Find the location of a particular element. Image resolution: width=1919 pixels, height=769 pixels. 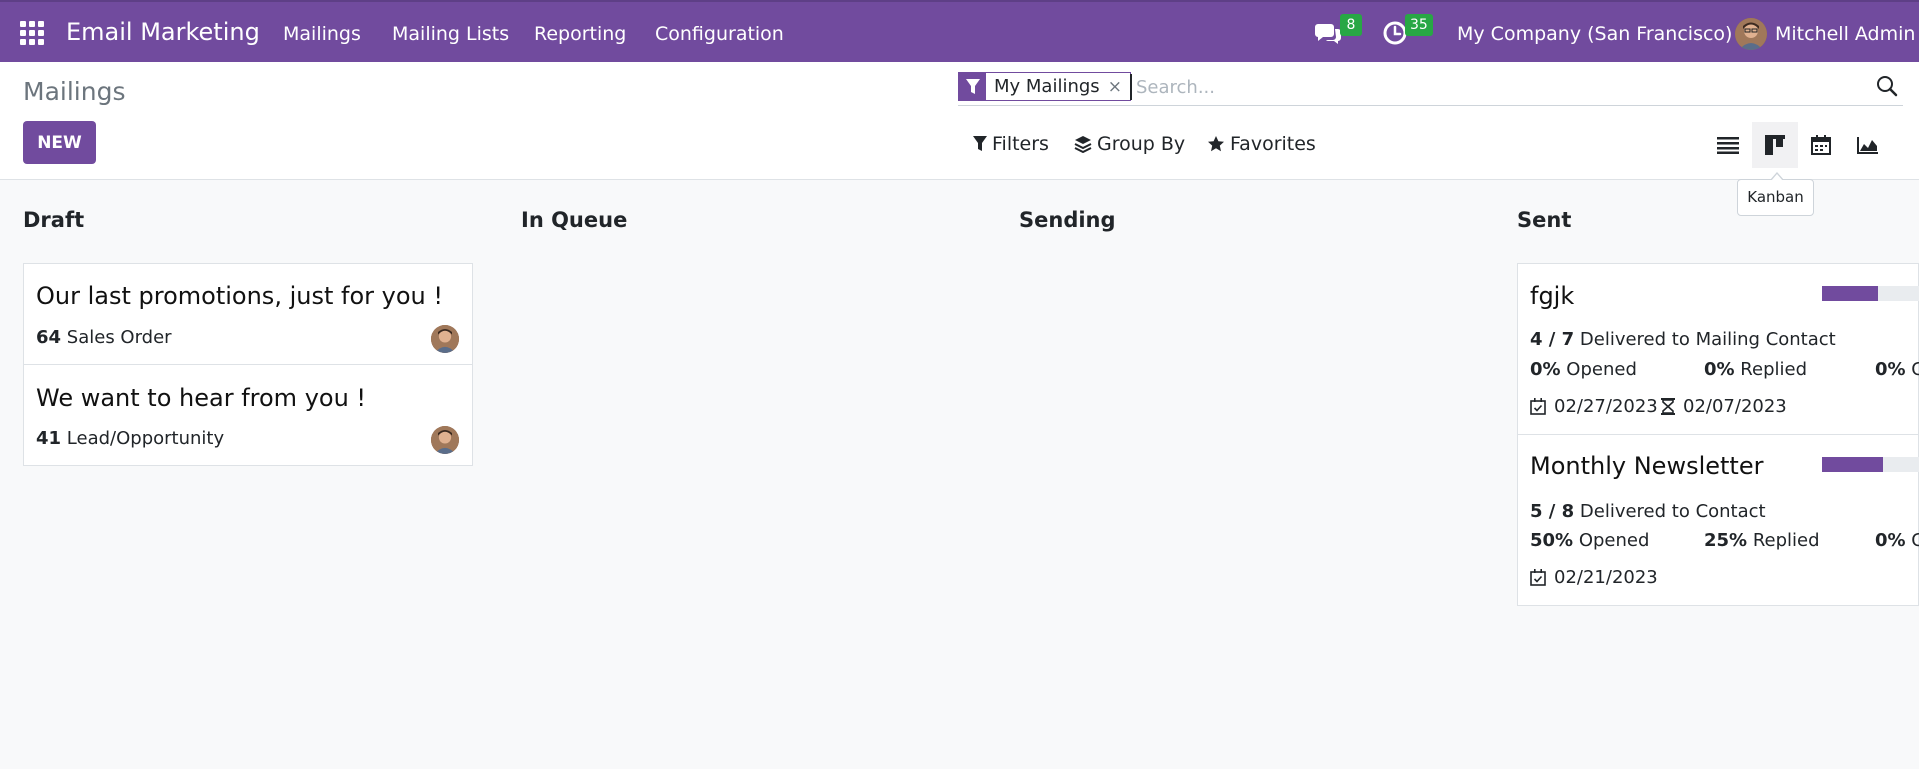

facet-label: My Mailings is located at coordinates (1047, 86).